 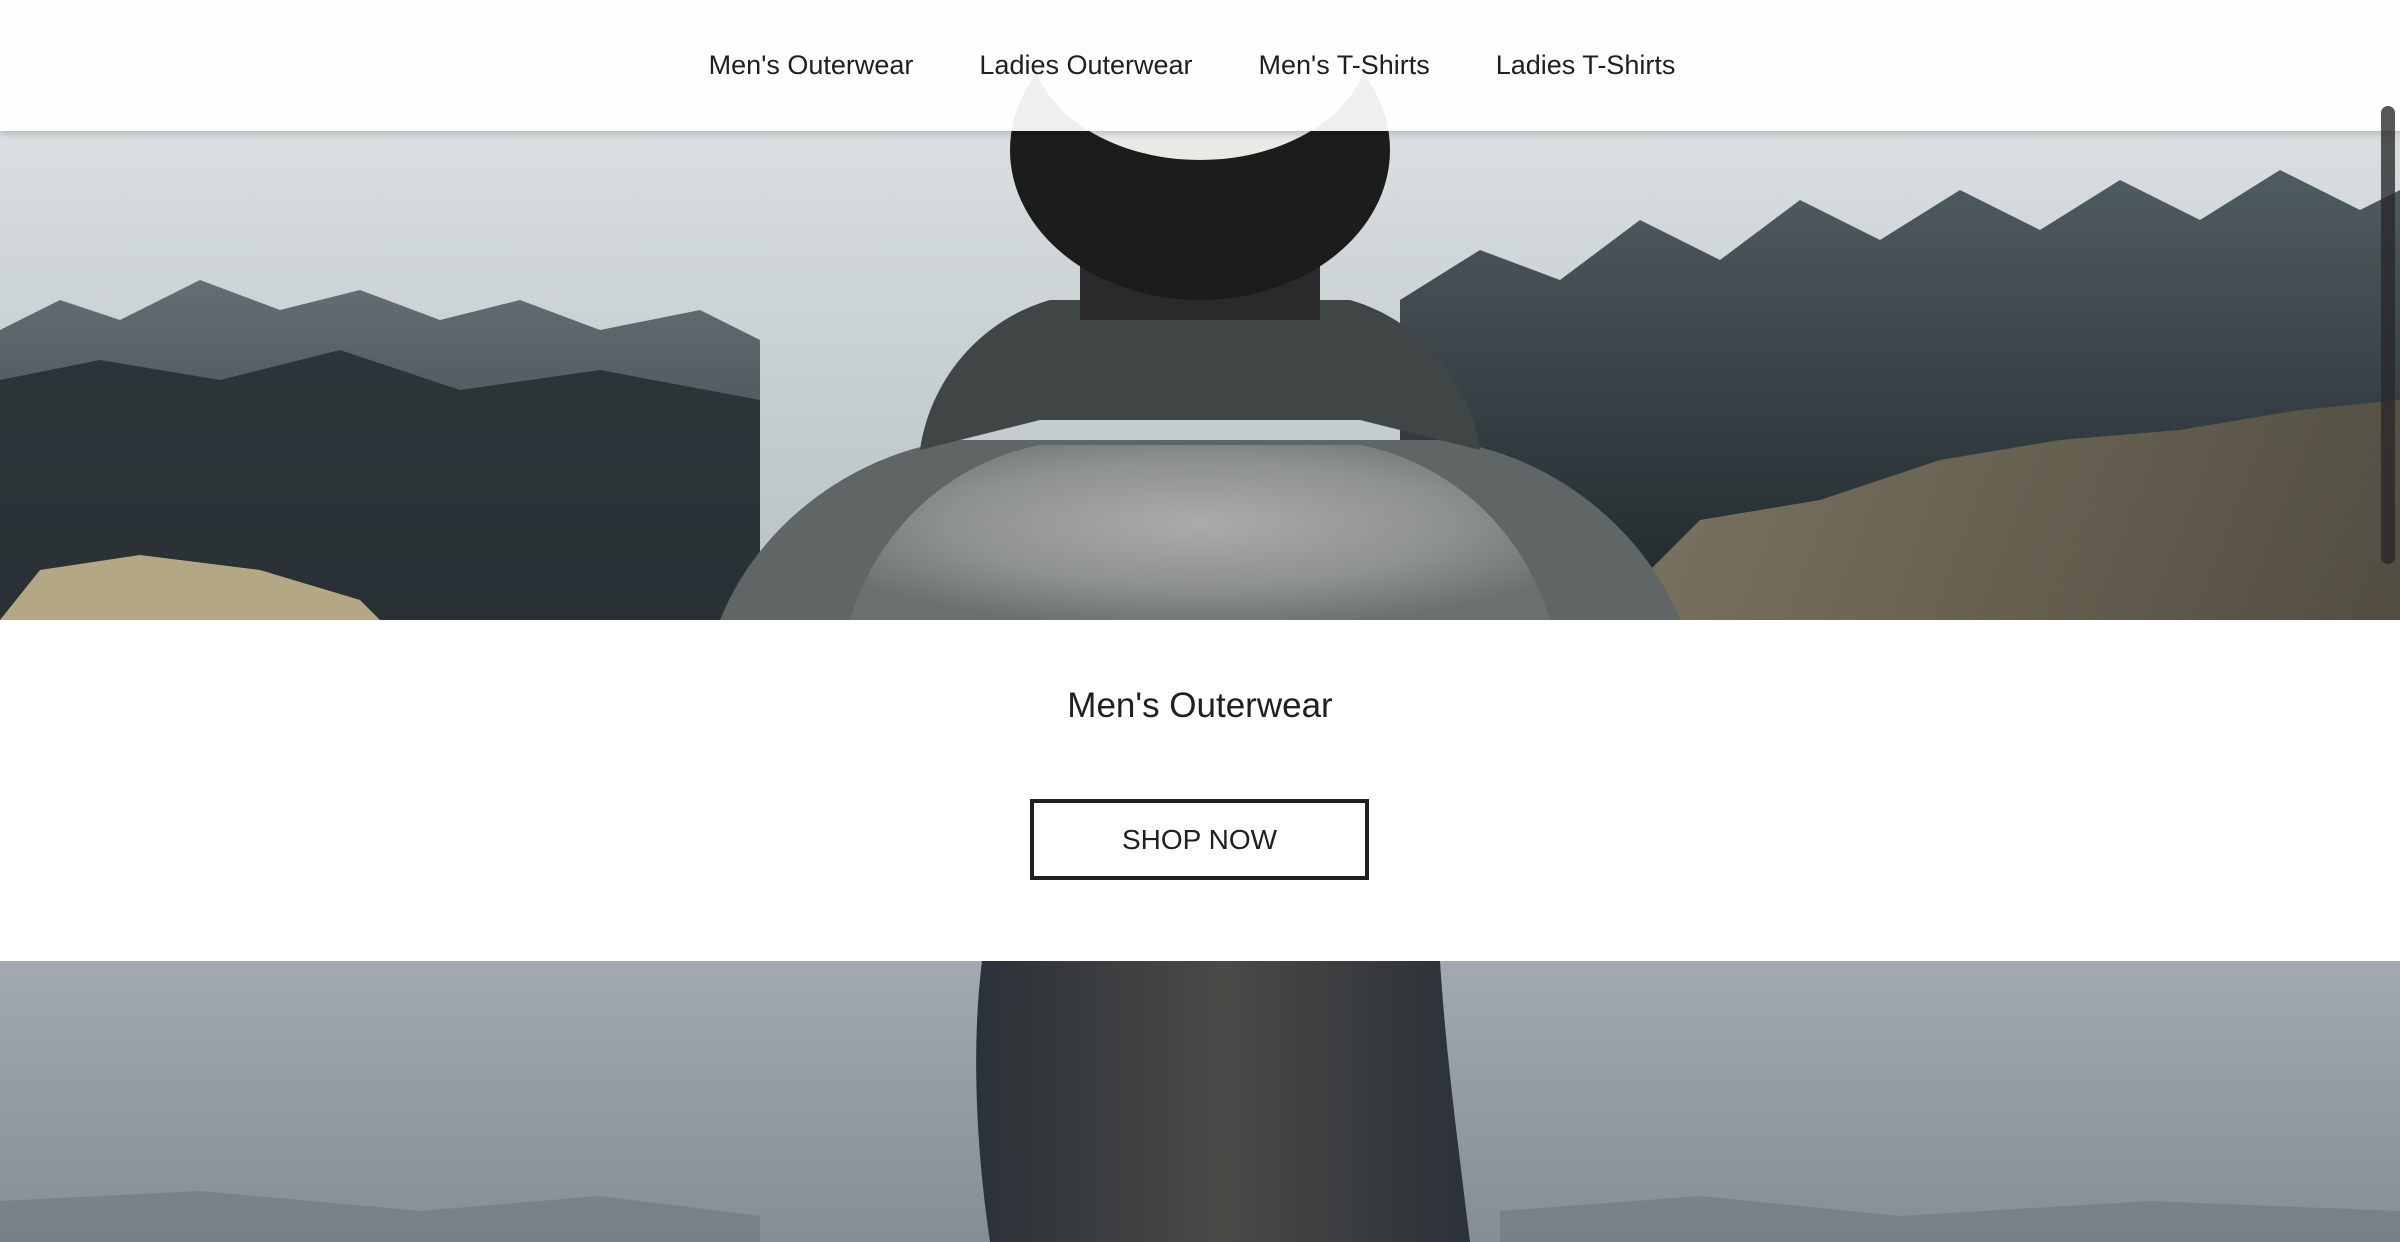 What do you see at coordinates (1344, 65) in the screenshot?
I see `nav-link-mens-tshirts: Men's T-Shirts` at bounding box center [1344, 65].